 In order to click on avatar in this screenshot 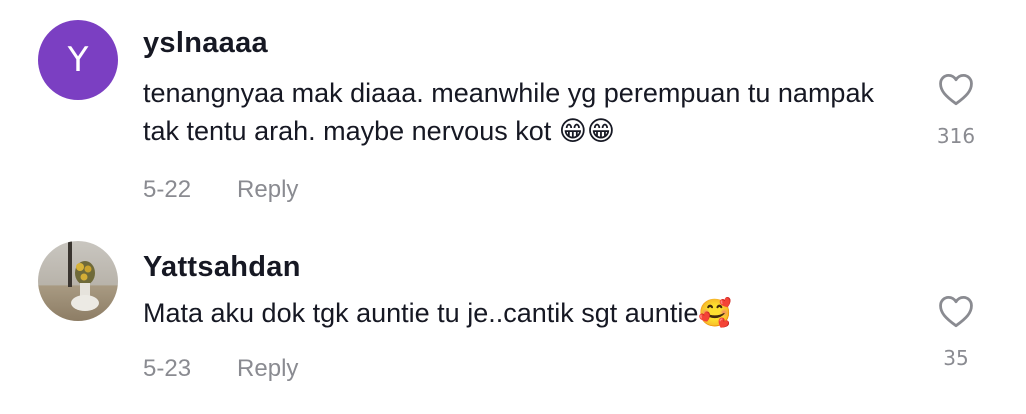, I will do `click(78, 281)`.